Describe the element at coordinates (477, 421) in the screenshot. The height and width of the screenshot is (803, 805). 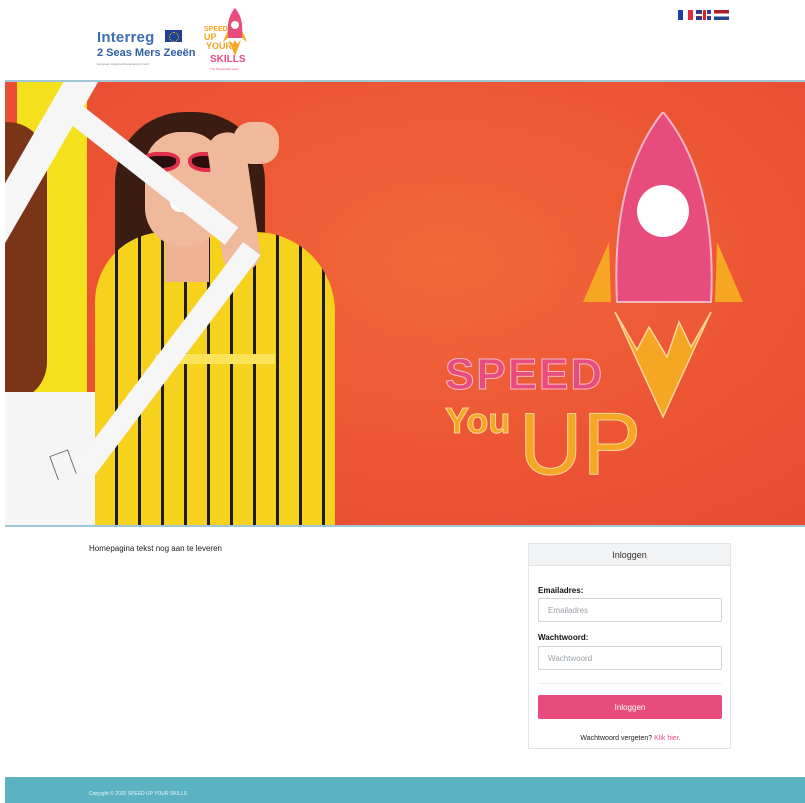
I see `banner-you-title: You` at that location.